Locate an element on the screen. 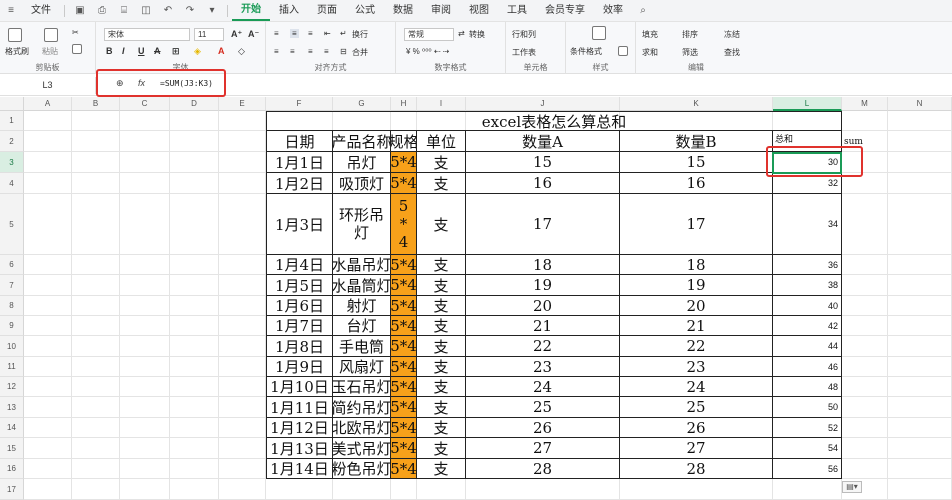 The image size is (952, 500). row-header-11: 11 is located at coordinates (12, 367).